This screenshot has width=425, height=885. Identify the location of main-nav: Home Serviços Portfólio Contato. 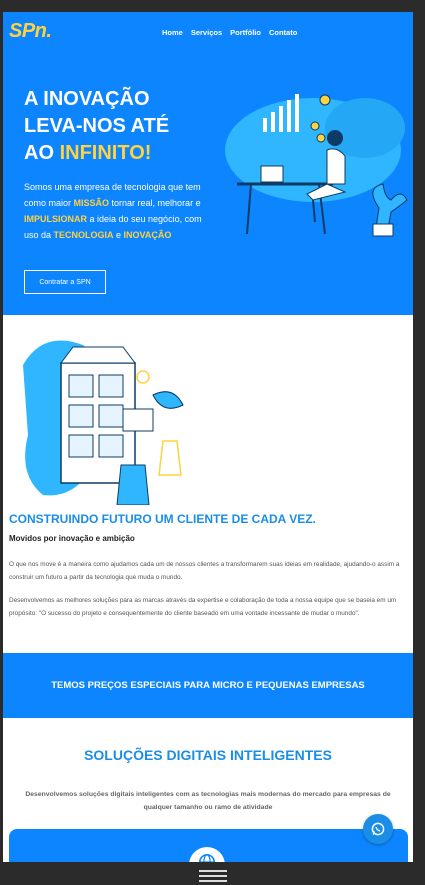
(229, 32).